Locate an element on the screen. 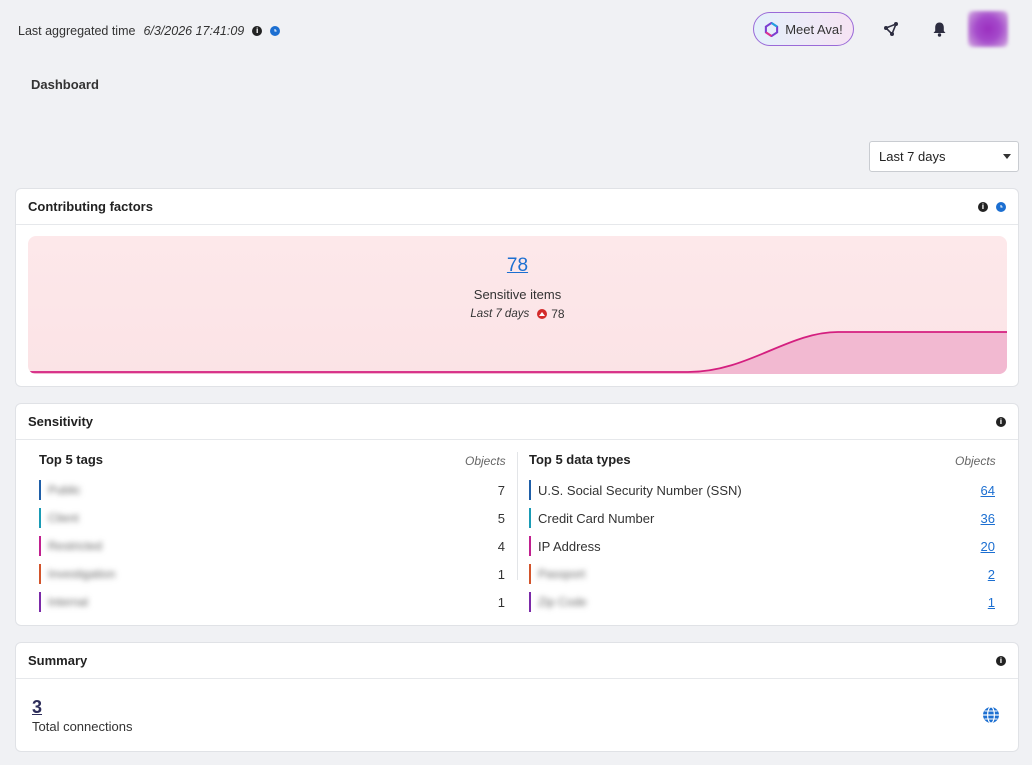 This screenshot has height=765, width=1032. trend-up-icon is located at coordinates (542, 314).